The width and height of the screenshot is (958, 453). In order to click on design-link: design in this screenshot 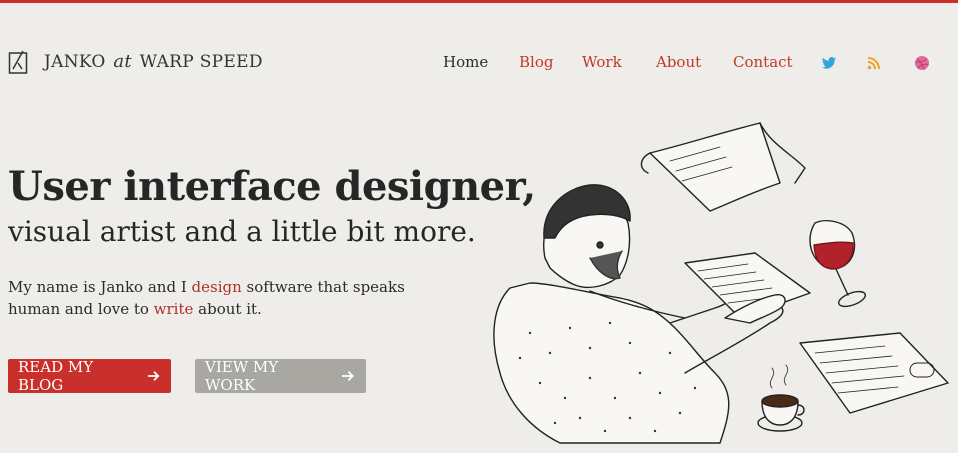, I will do `click(217, 287)`.